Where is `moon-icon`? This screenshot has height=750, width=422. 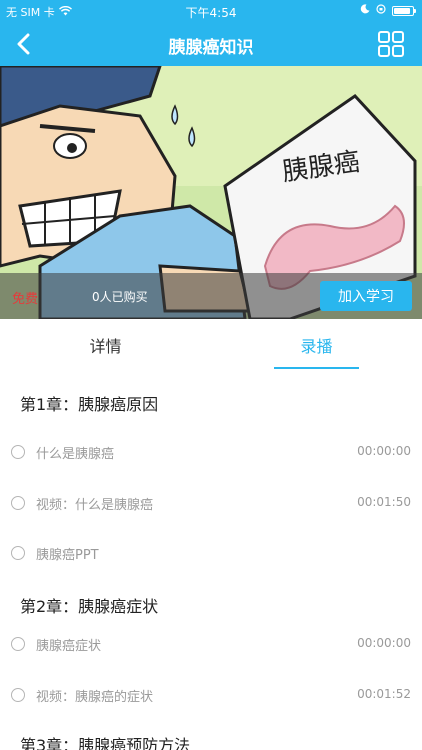
moon-icon is located at coordinates (365, 10).